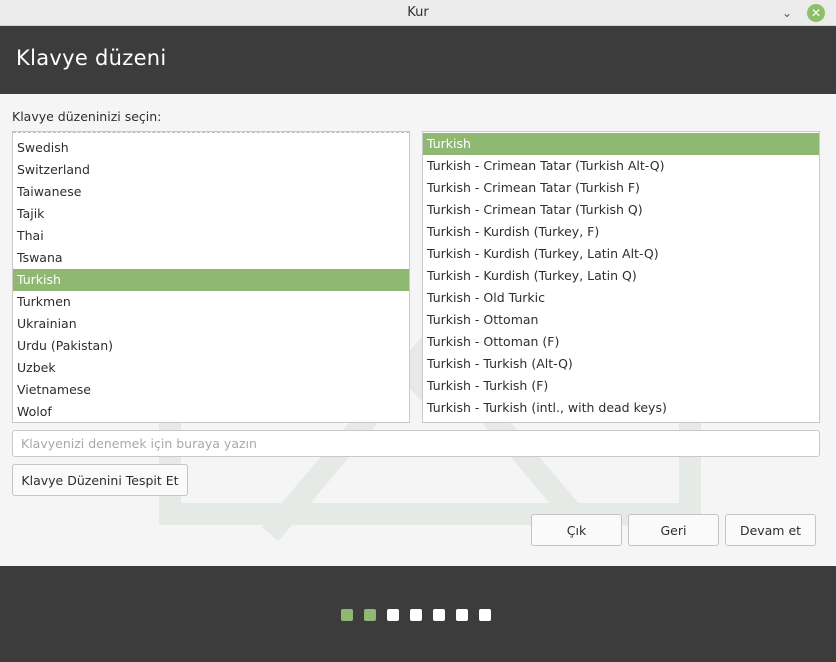 The height and width of the screenshot is (662, 836). Describe the element at coordinates (621, 386) in the screenshot. I see `variant-list-item: Turkish - Turkish (F)` at that location.